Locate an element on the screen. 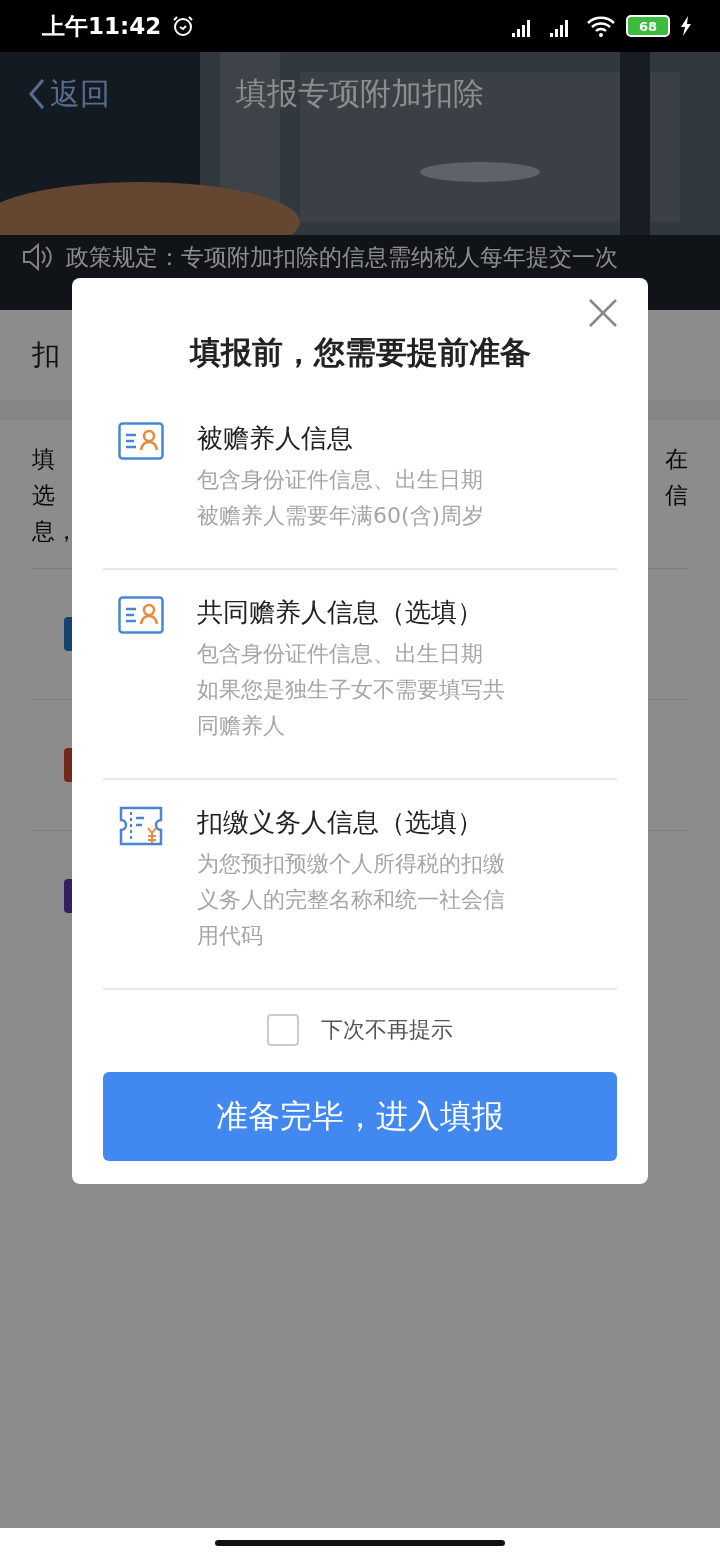  item-title: 共同赡养人信息（选填） is located at coordinates (340, 612).